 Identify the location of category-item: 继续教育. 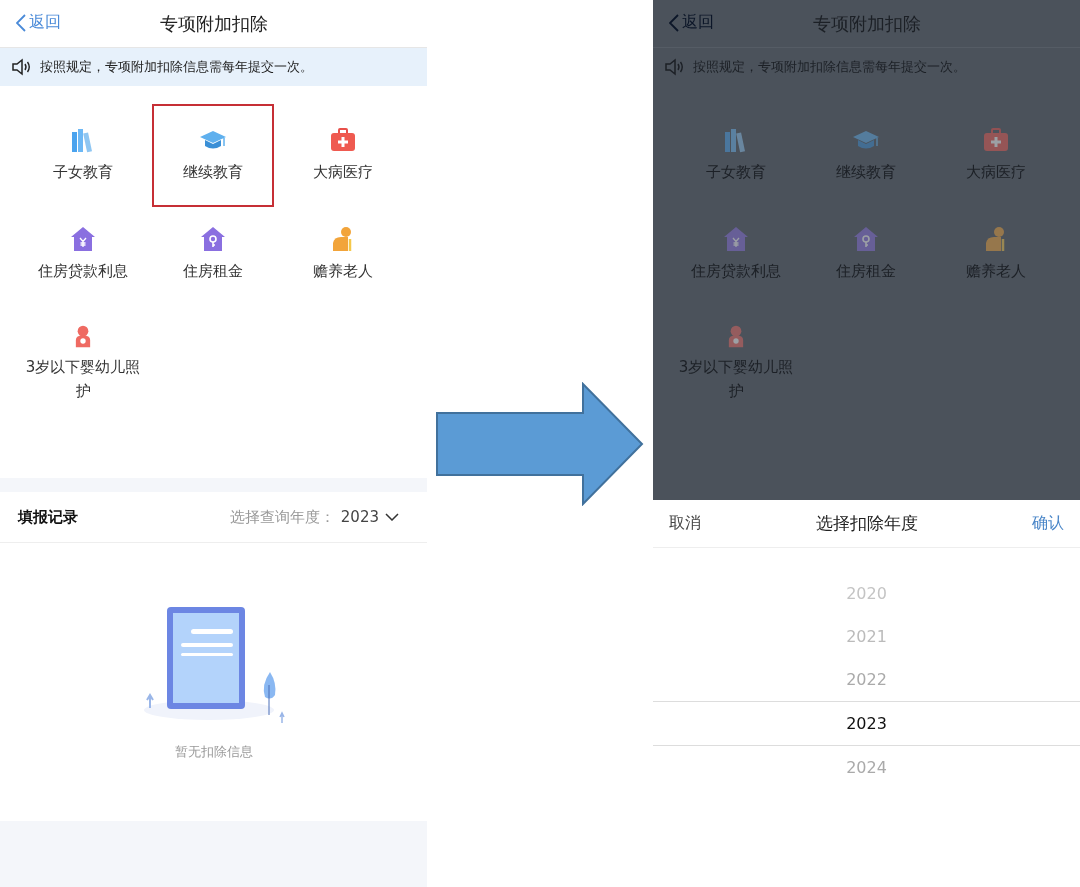
(213, 155).